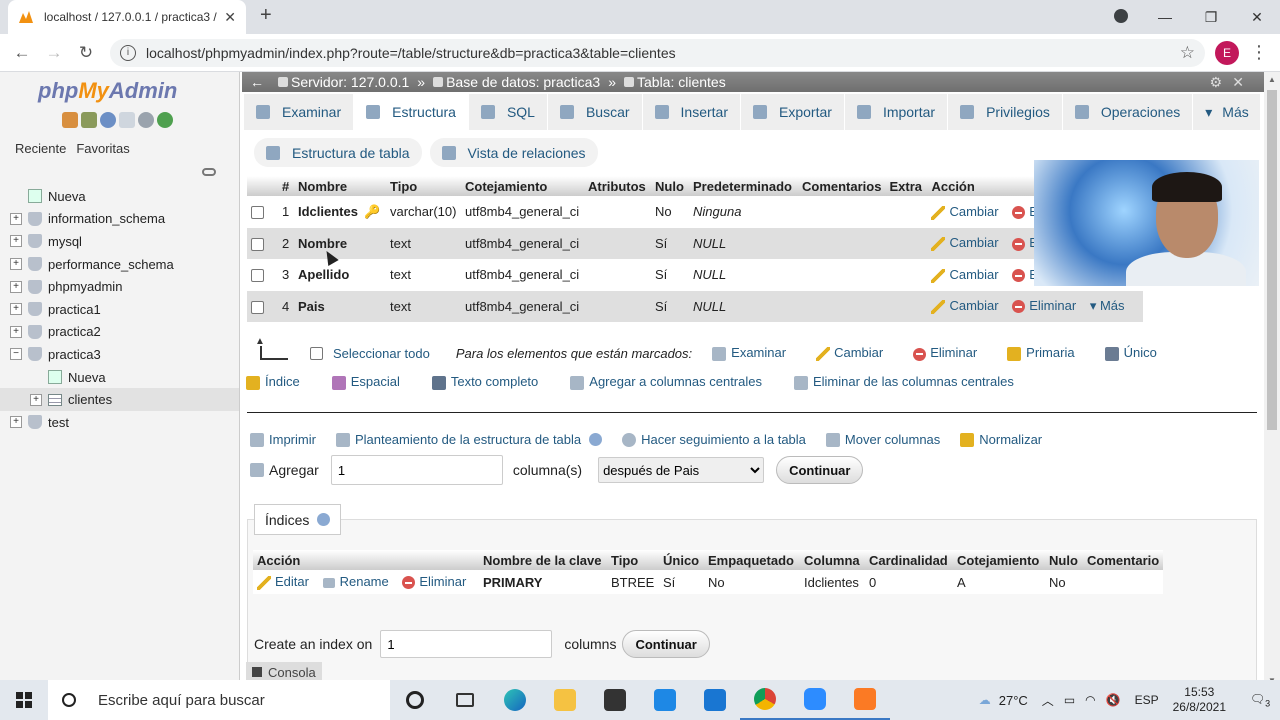  What do you see at coordinates (119, 241) in the screenshot?
I see `tree-item-mysql: + mysql` at bounding box center [119, 241].